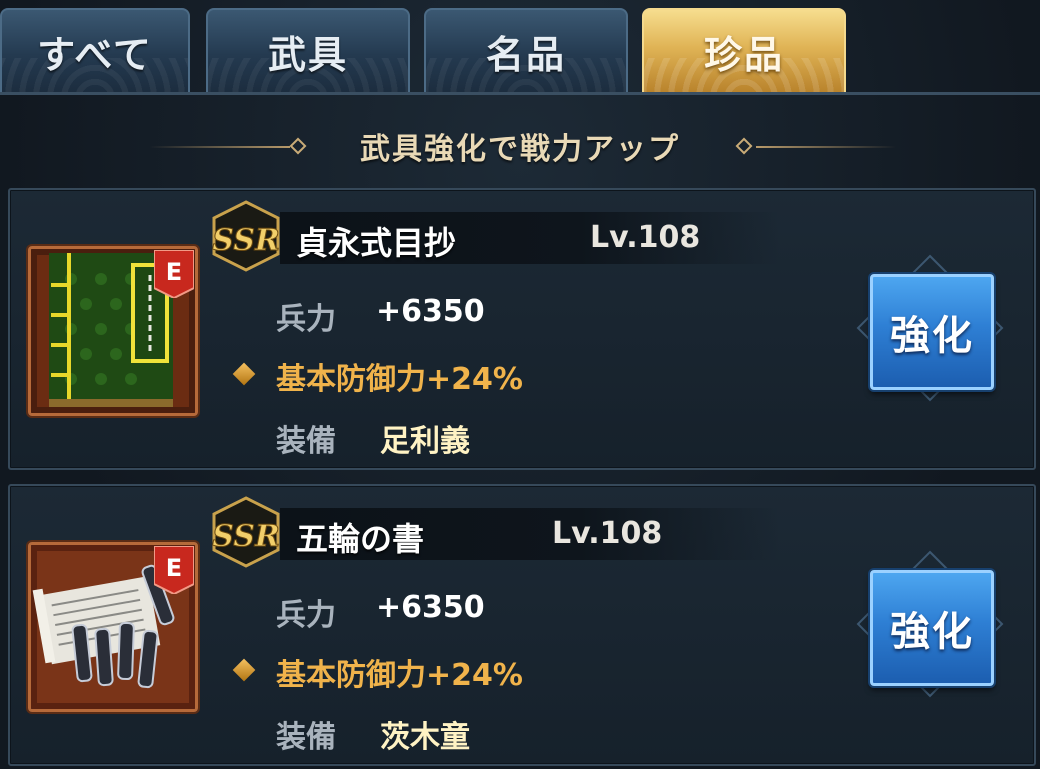 Image resolution: width=1040 pixels, height=769 pixels. I want to click on equip-value: 足利義, so click(425, 441).